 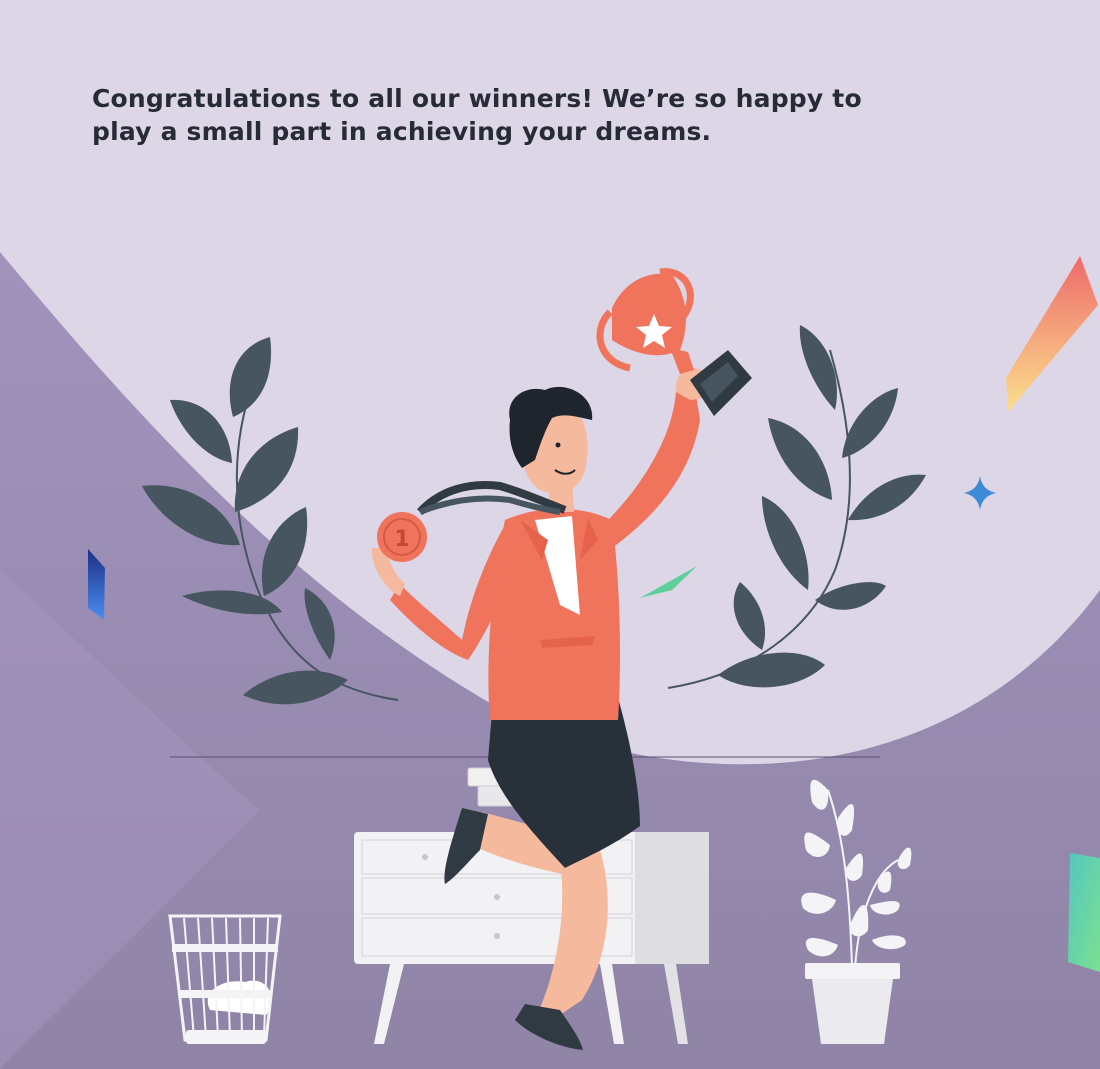 I want to click on medal-number: 1, so click(x=401, y=539).